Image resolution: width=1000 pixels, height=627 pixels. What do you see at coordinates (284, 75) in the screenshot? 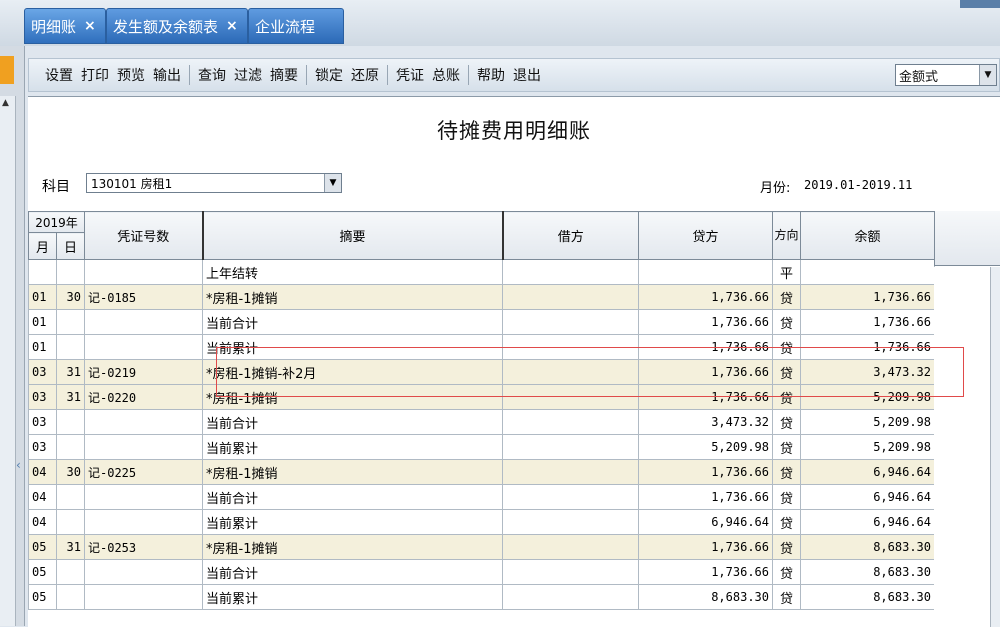
I see `summary-button: 摘要` at bounding box center [284, 75].